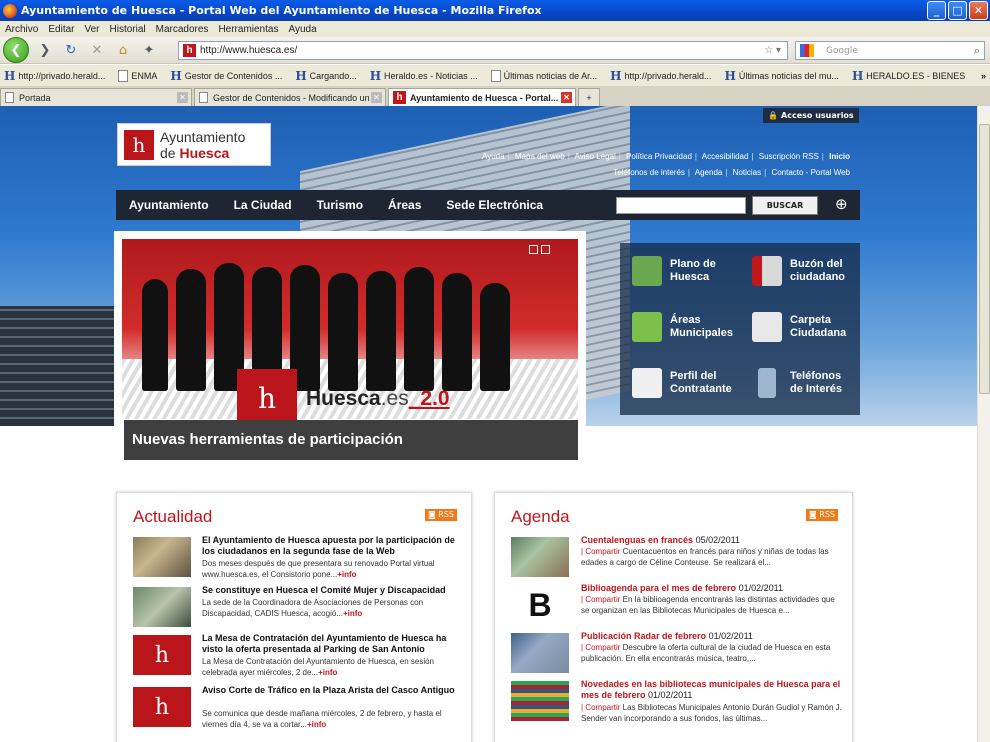 This screenshot has width=990, height=742. I want to click on agenda-title-line: Cuentalenguas en francés 05/02/2011, so click(712, 540).